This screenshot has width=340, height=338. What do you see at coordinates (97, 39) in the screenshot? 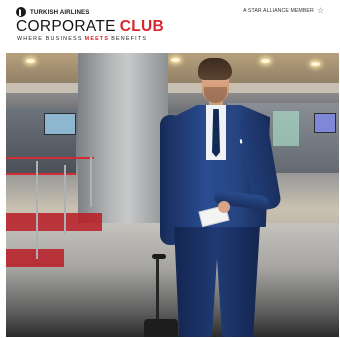
I see `tagline-part-2: MEETS` at bounding box center [97, 39].